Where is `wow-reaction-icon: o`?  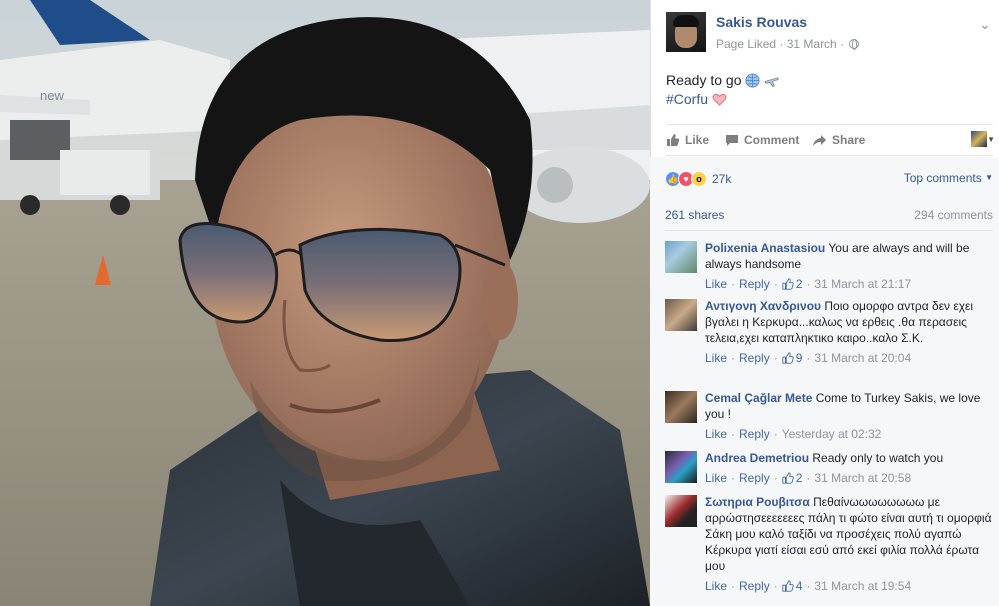 wow-reaction-icon: o is located at coordinates (699, 179).